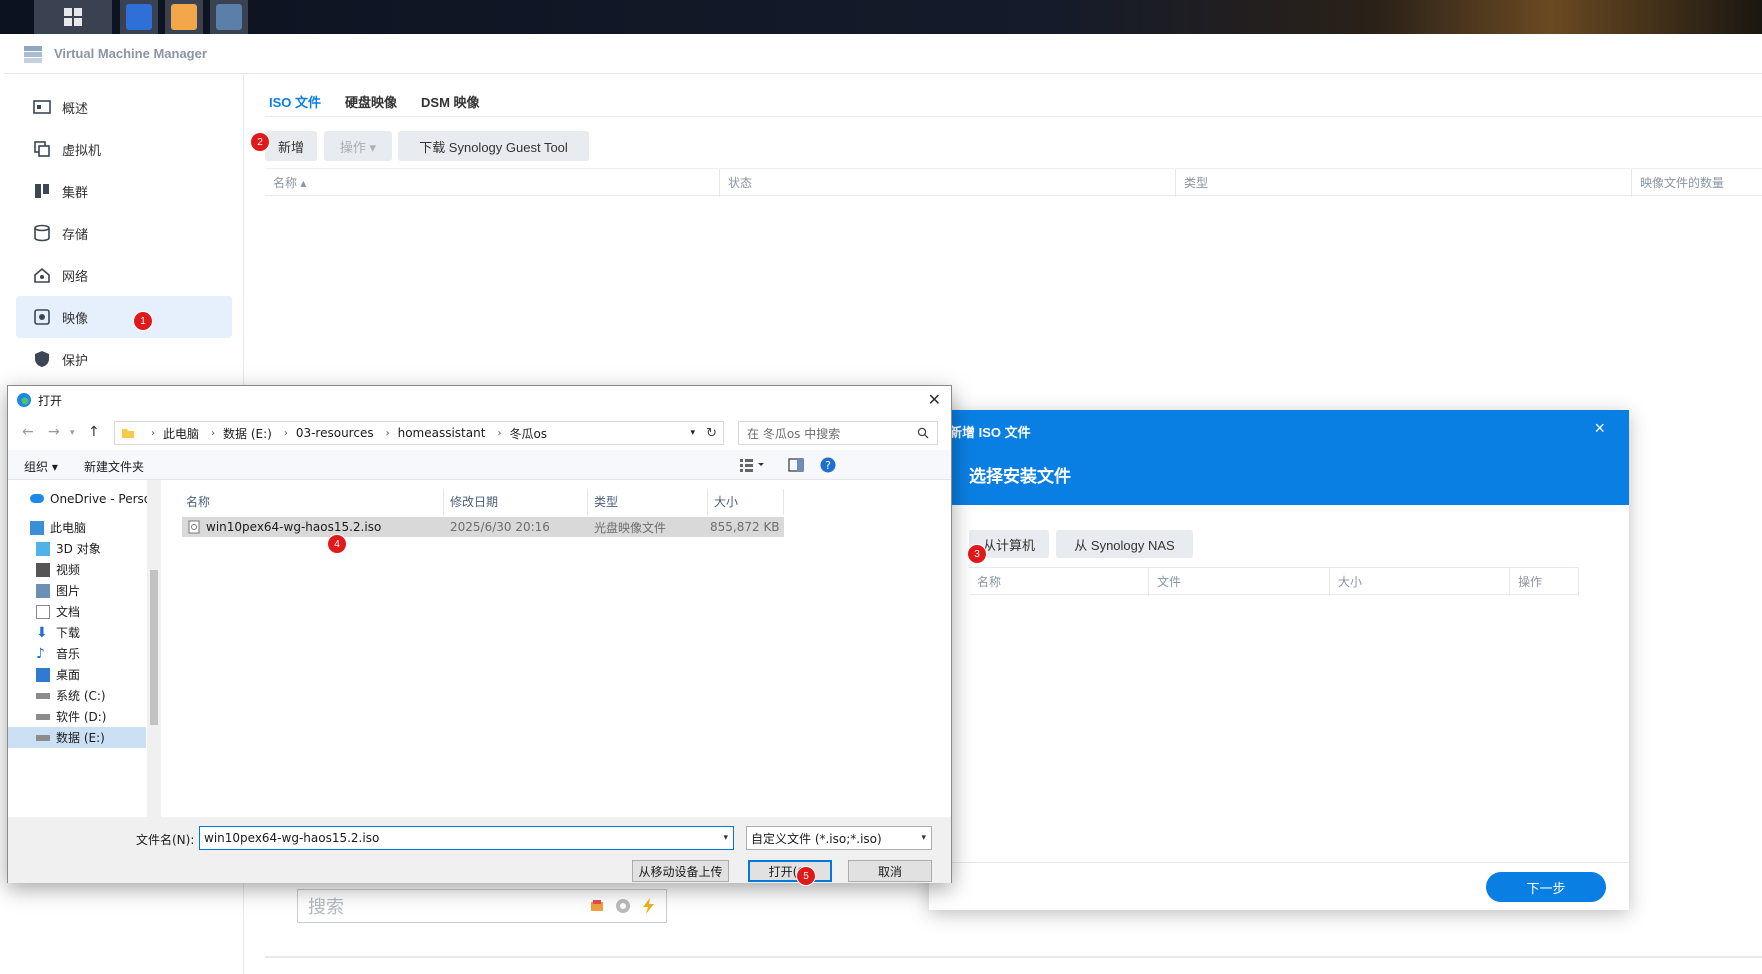 Image resolution: width=1762 pixels, height=974 pixels. I want to click on recent-chevron-icon: ▾, so click(72, 433).